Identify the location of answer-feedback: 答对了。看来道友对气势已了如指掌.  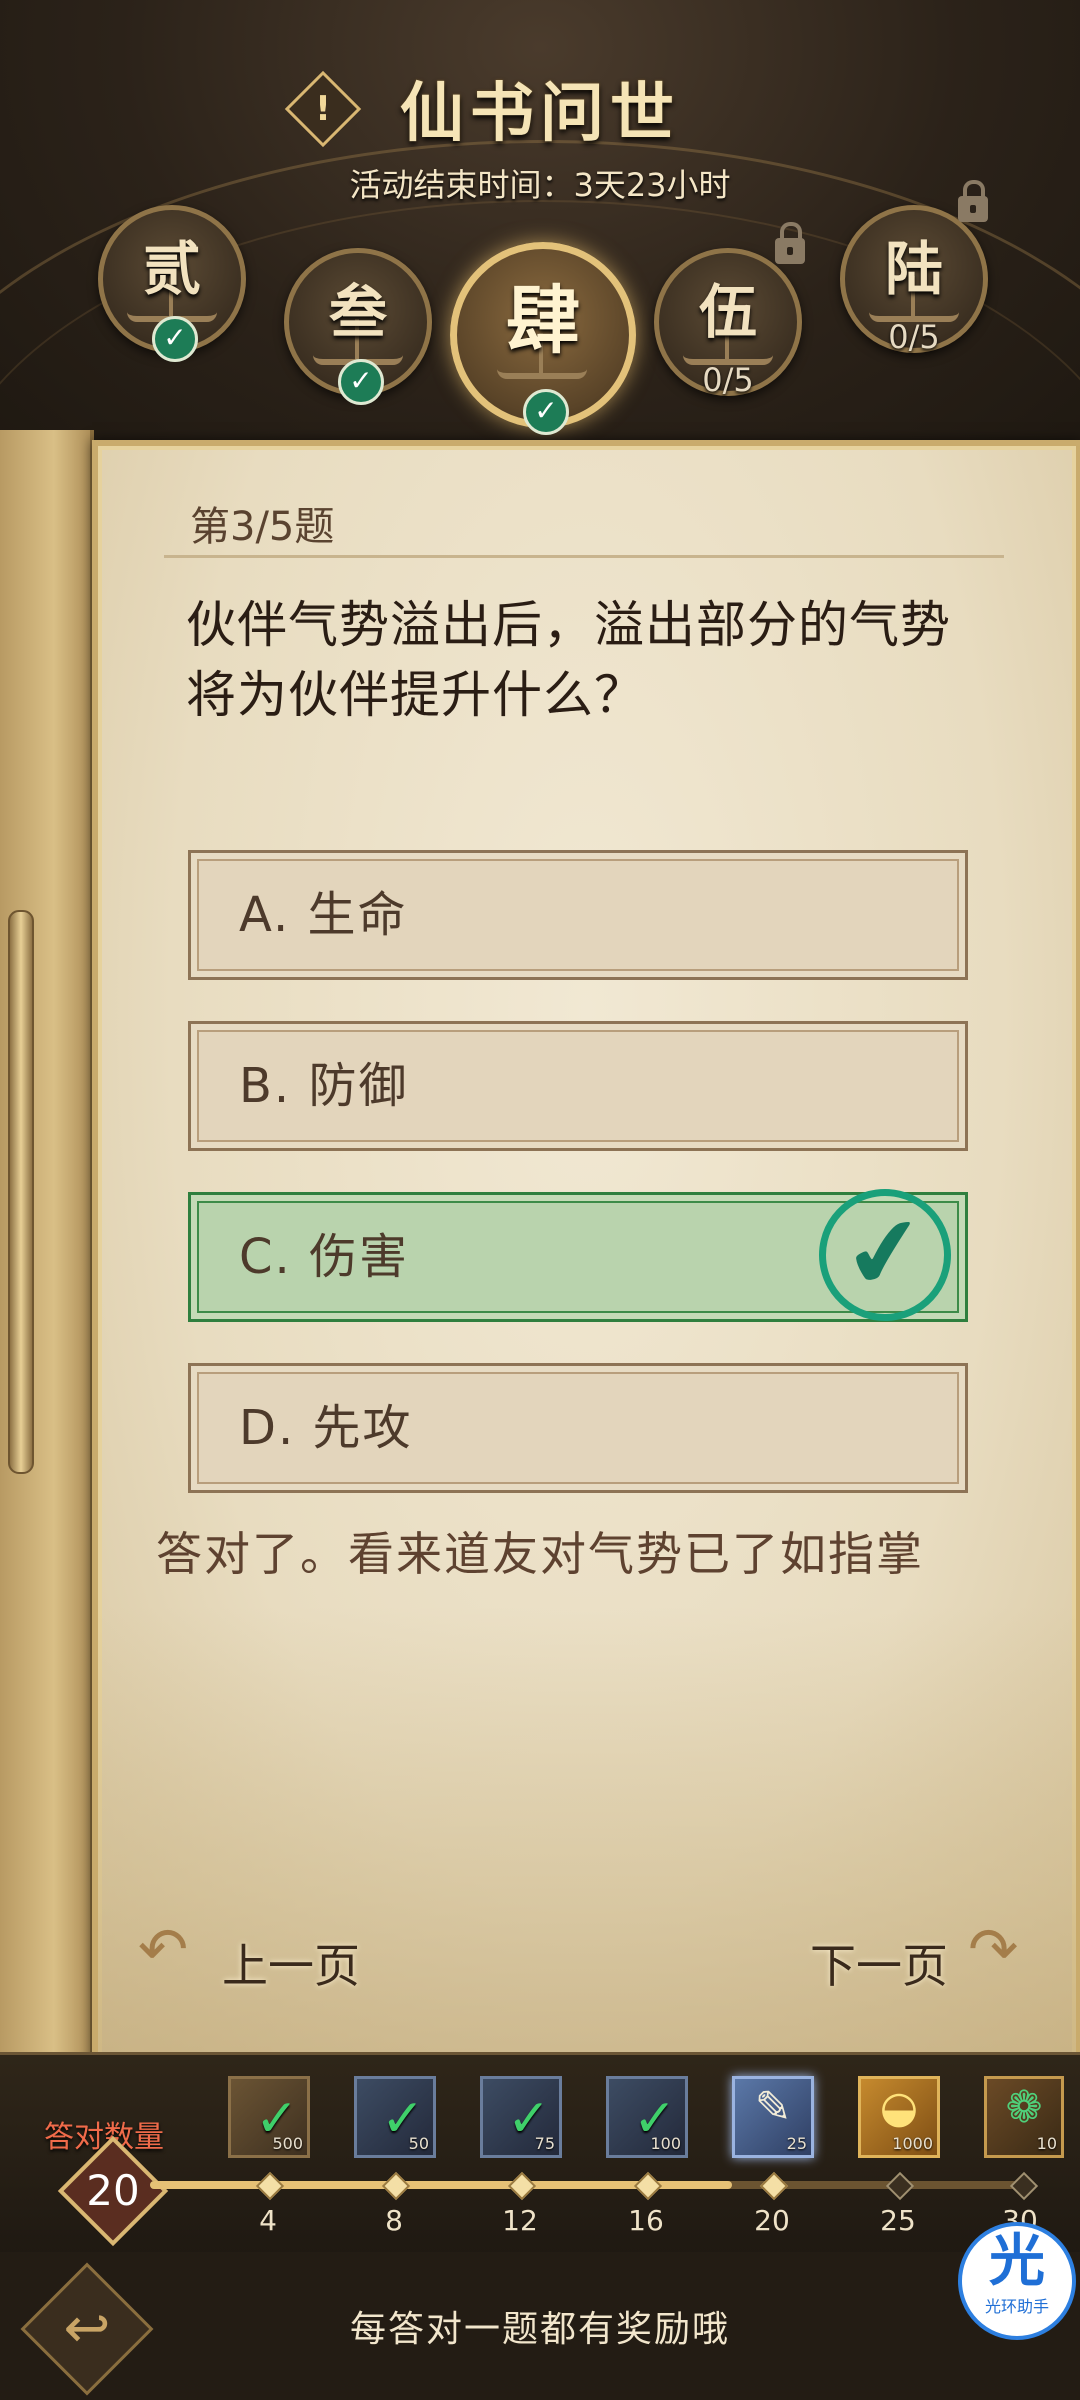
(540, 1554).